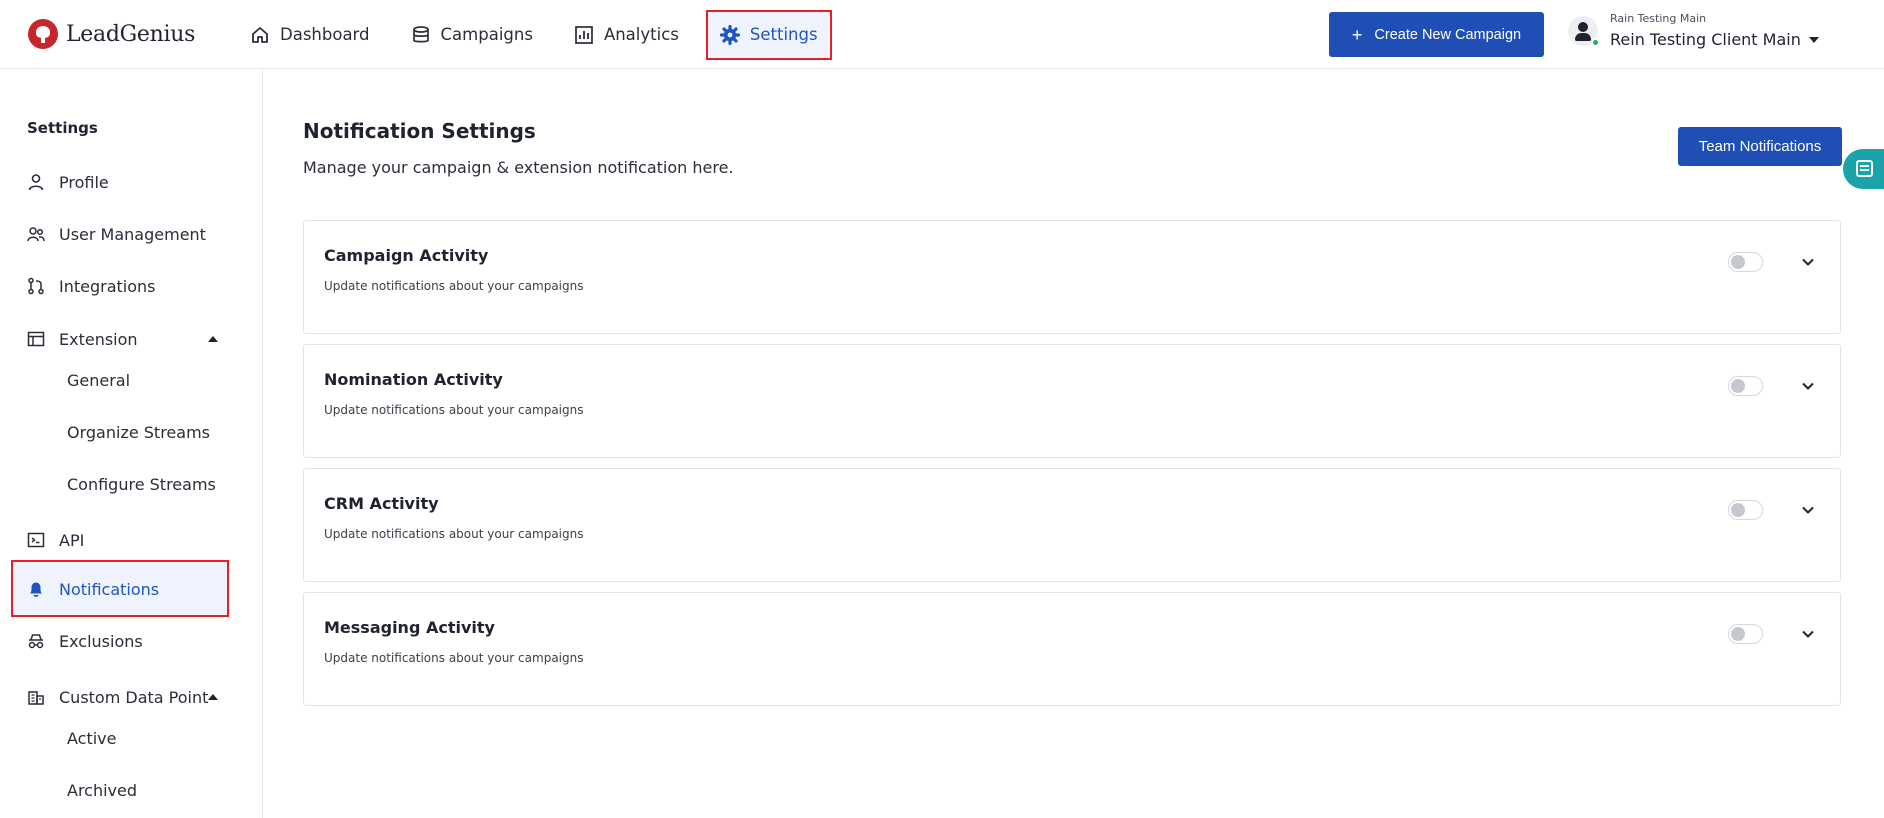  Describe the element at coordinates (43, 34) in the screenshot. I see `tree-logo-icon` at that location.